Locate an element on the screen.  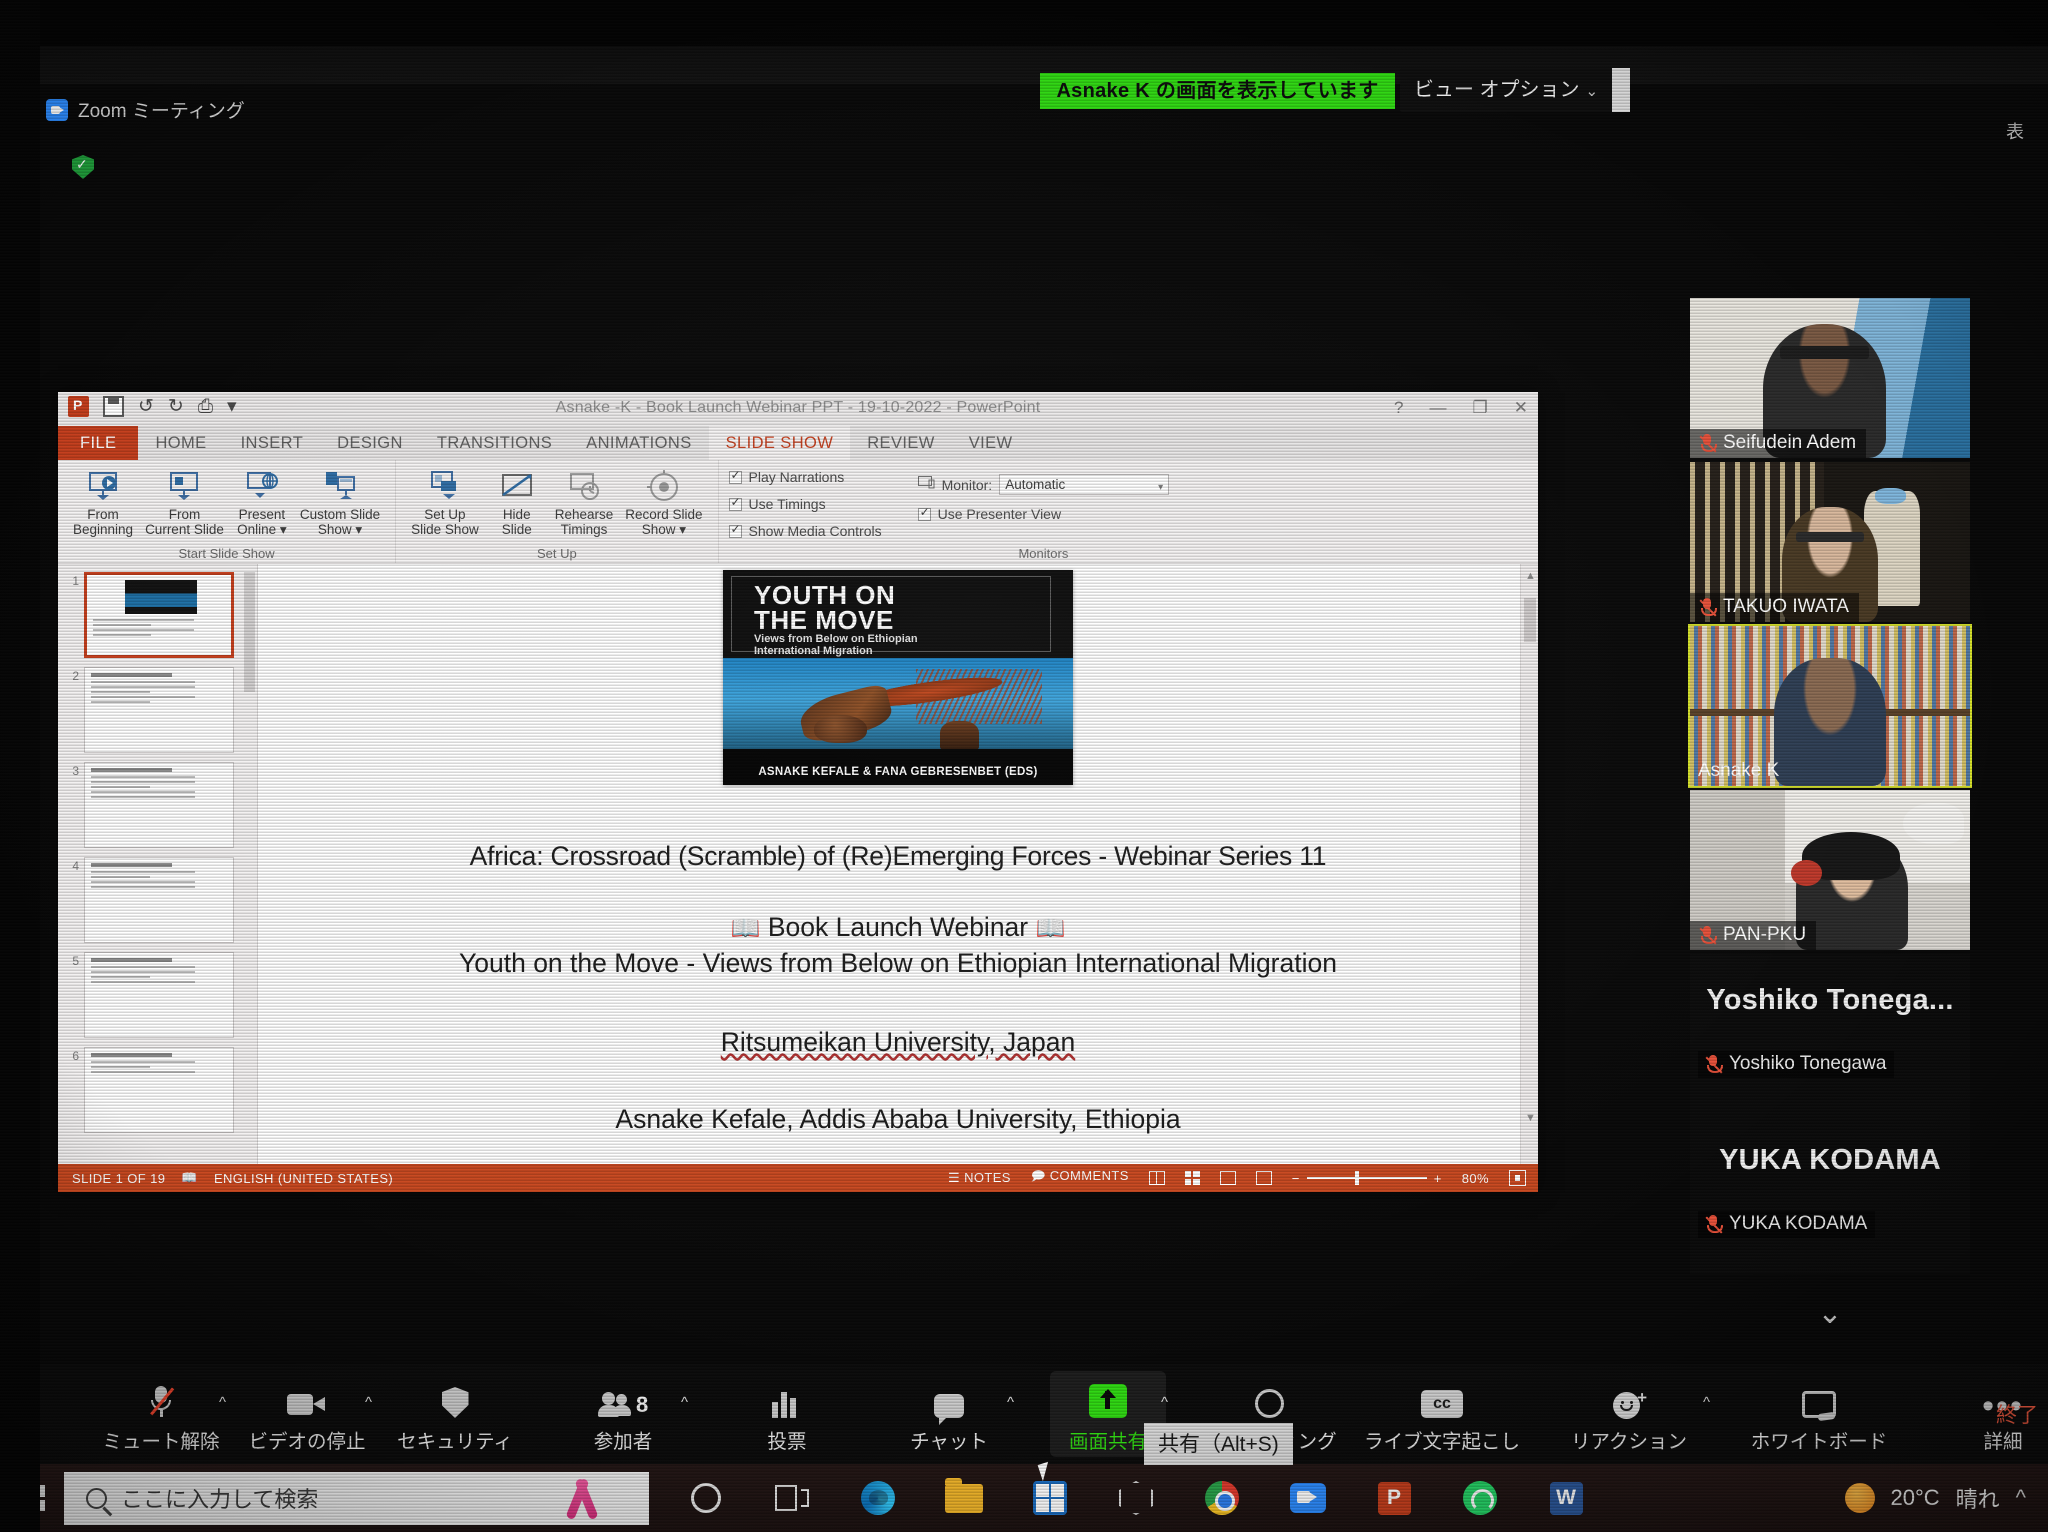
mute-button: ミュート解除 ^ is located at coordinates (164, 1414).